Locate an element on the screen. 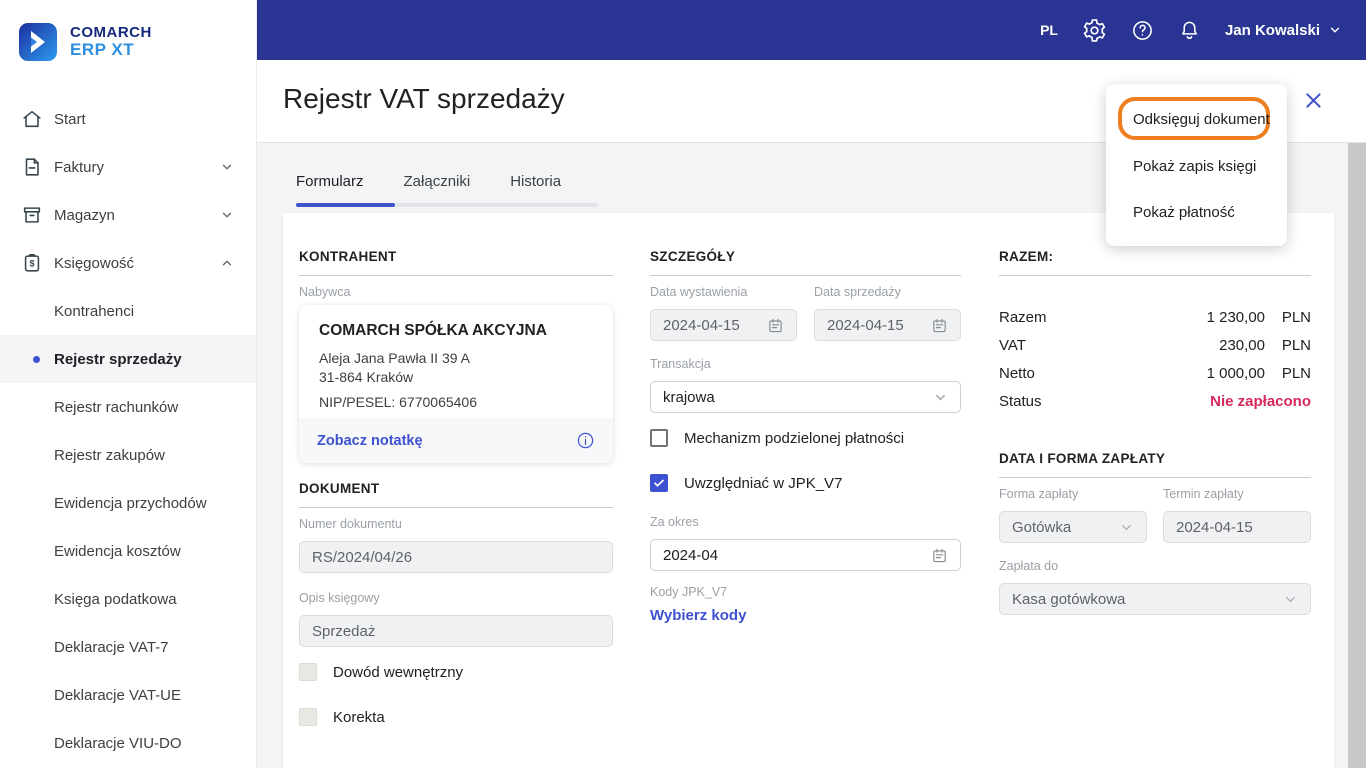 This screenshot has width=1366, height=768. menu-item-pokaz-platnosc: Pokaż płatność is located at coordinates (1184, 212).